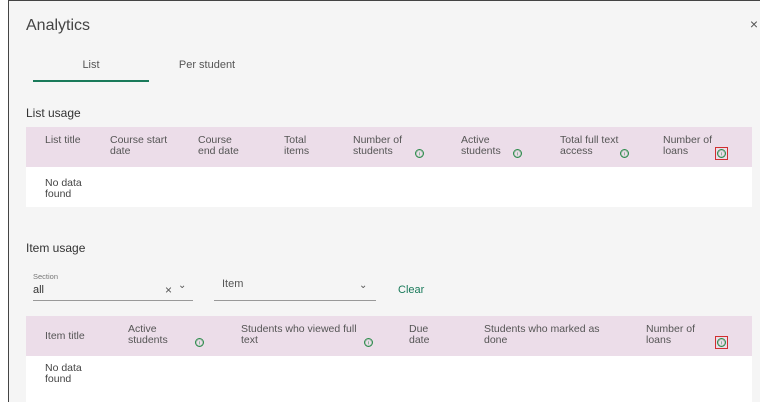 The height and width of the screenshot is (402, 760). Describe the element at coordinates (46, 276) in the screenshot. I see `section-label: Section` at that location.